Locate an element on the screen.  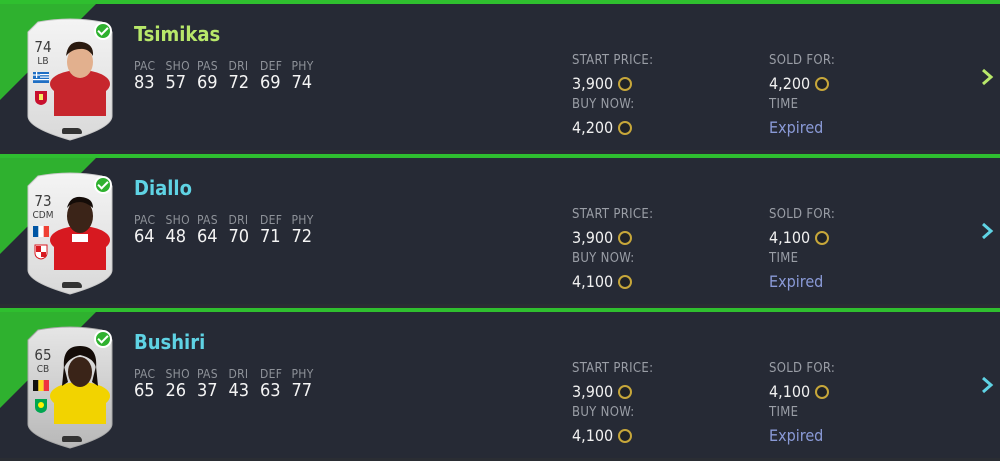
buy-now-value: 4,200 is located at coordinates (602, 127).